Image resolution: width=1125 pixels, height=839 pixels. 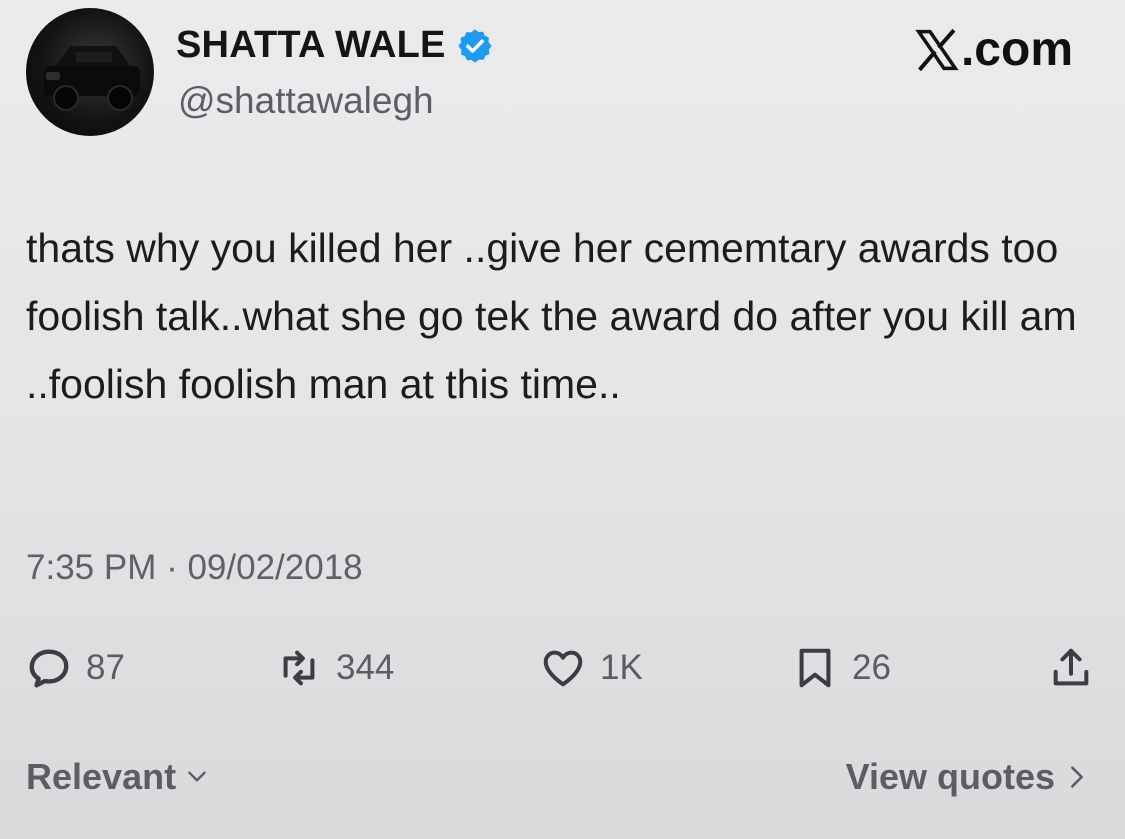 I want to click on like-count: 1K, so click(x=621, y=667).